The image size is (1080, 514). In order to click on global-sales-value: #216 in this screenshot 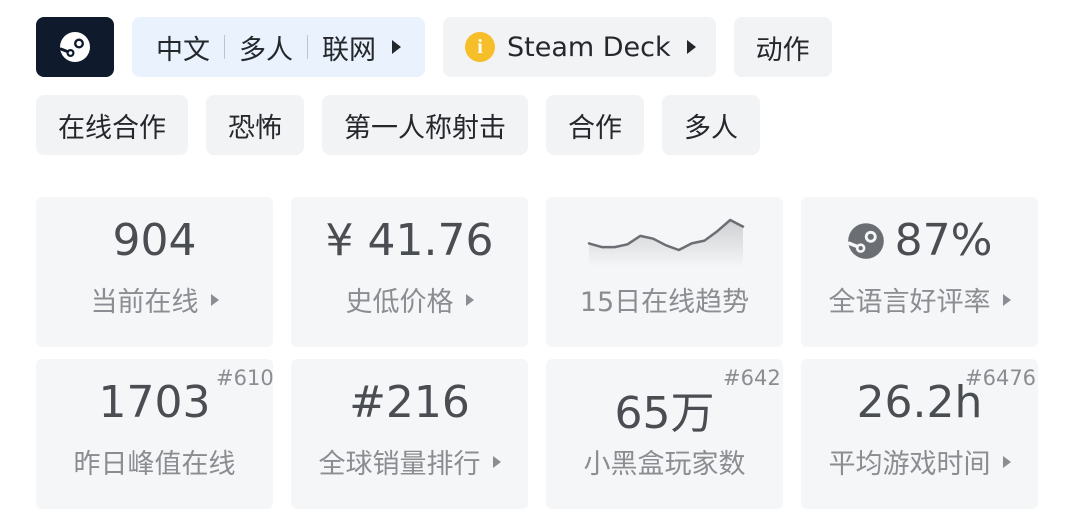, I will do `click(409, 402)`.